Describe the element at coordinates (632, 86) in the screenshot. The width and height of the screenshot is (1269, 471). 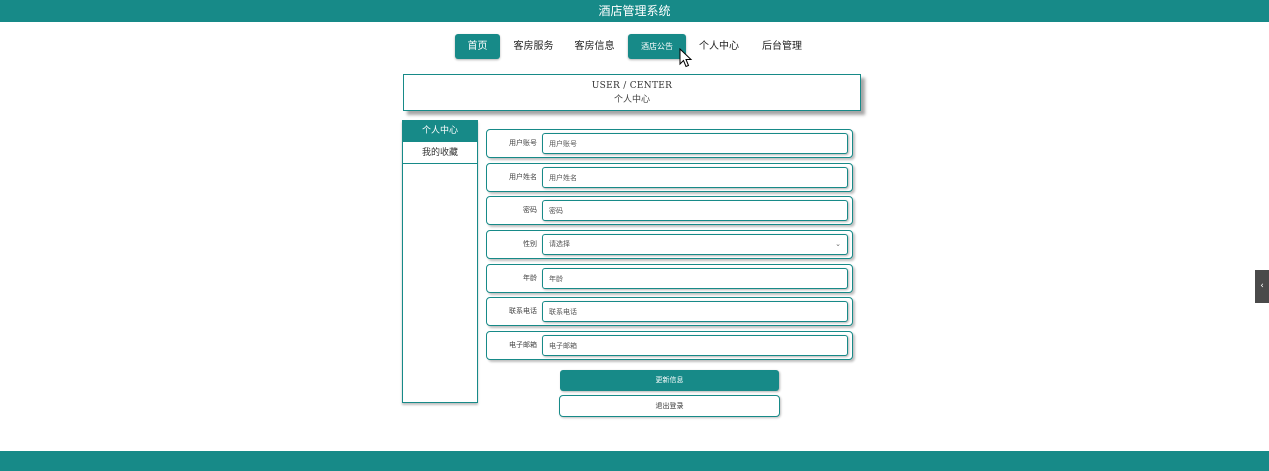
I see `page-title-en: USER / CENTER` at that location.